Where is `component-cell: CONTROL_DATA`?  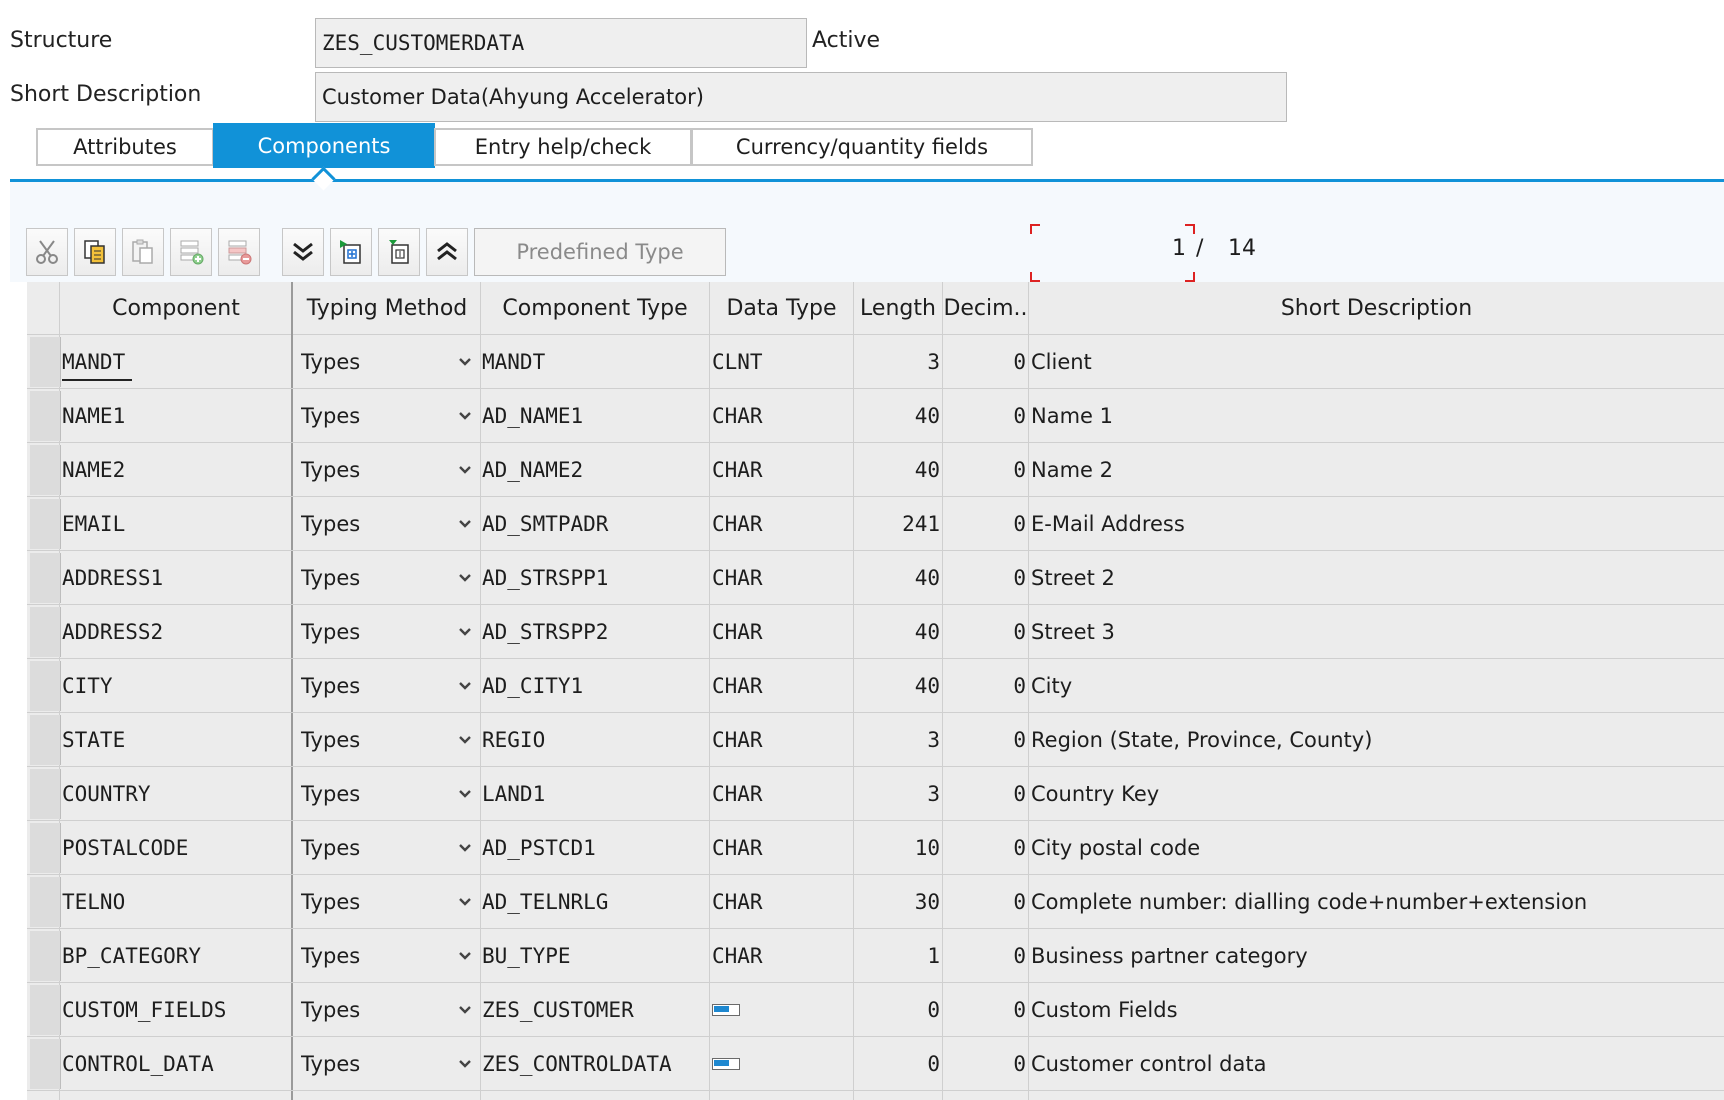
component-cell: CONTROL_DATA is located at coordinates (175, 1064).